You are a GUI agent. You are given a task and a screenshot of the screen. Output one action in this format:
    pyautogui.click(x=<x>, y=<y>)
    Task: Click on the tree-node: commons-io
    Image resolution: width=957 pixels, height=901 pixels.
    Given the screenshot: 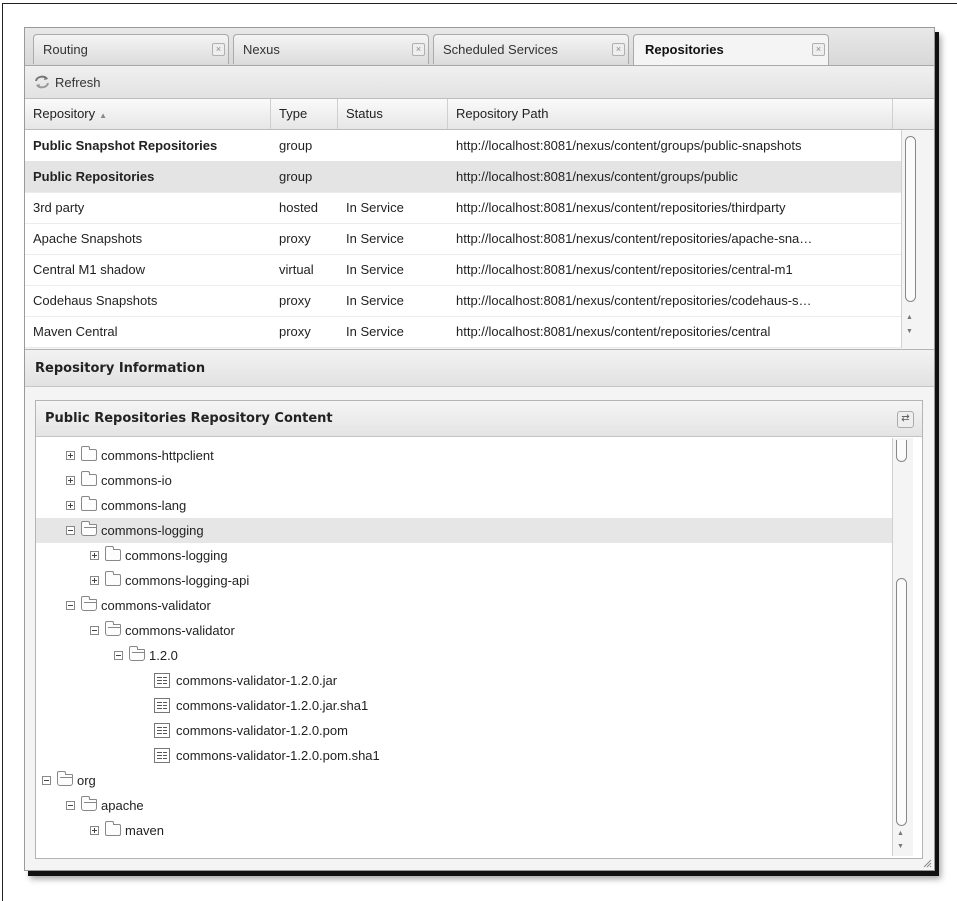 What is the action you would take?
    pyautogui.click(x=464, y=480)
    